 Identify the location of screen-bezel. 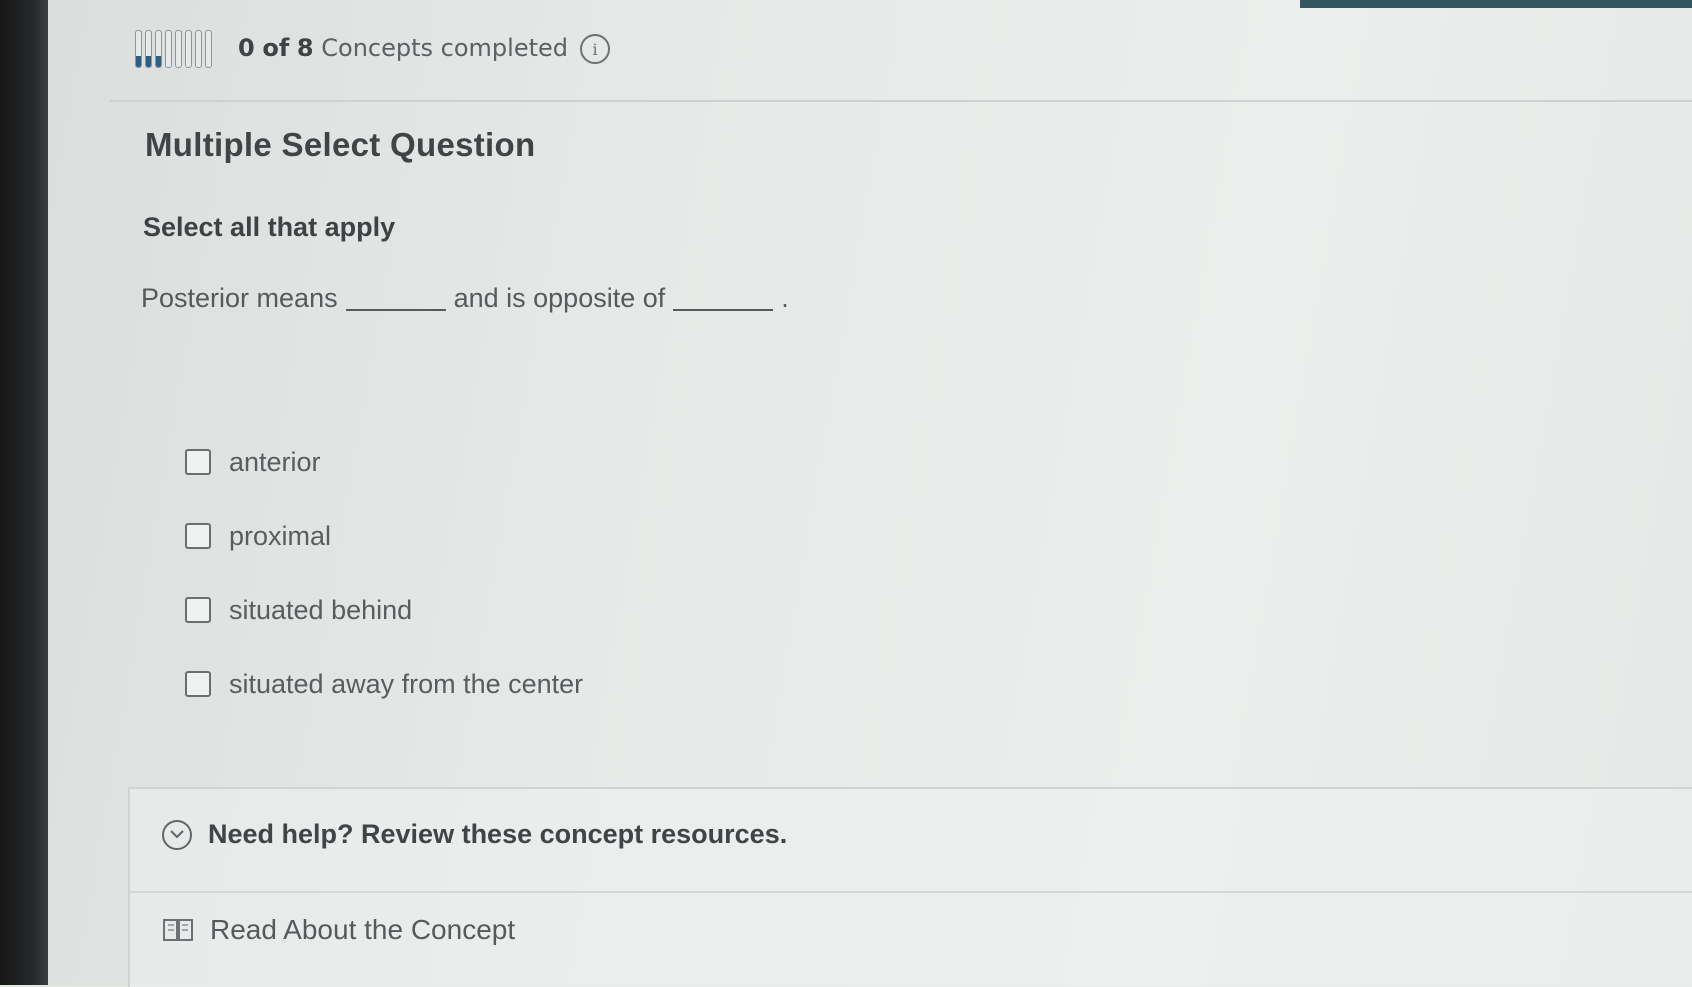
(24, 492).